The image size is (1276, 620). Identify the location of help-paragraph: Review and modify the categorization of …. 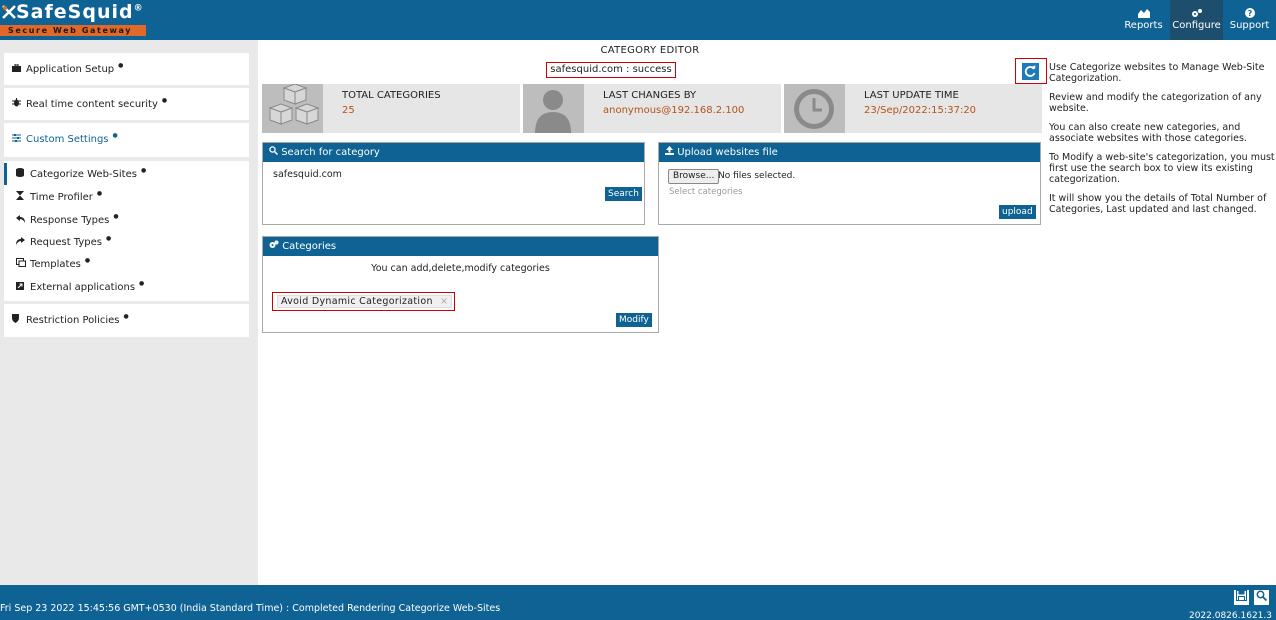
(1155, 103).